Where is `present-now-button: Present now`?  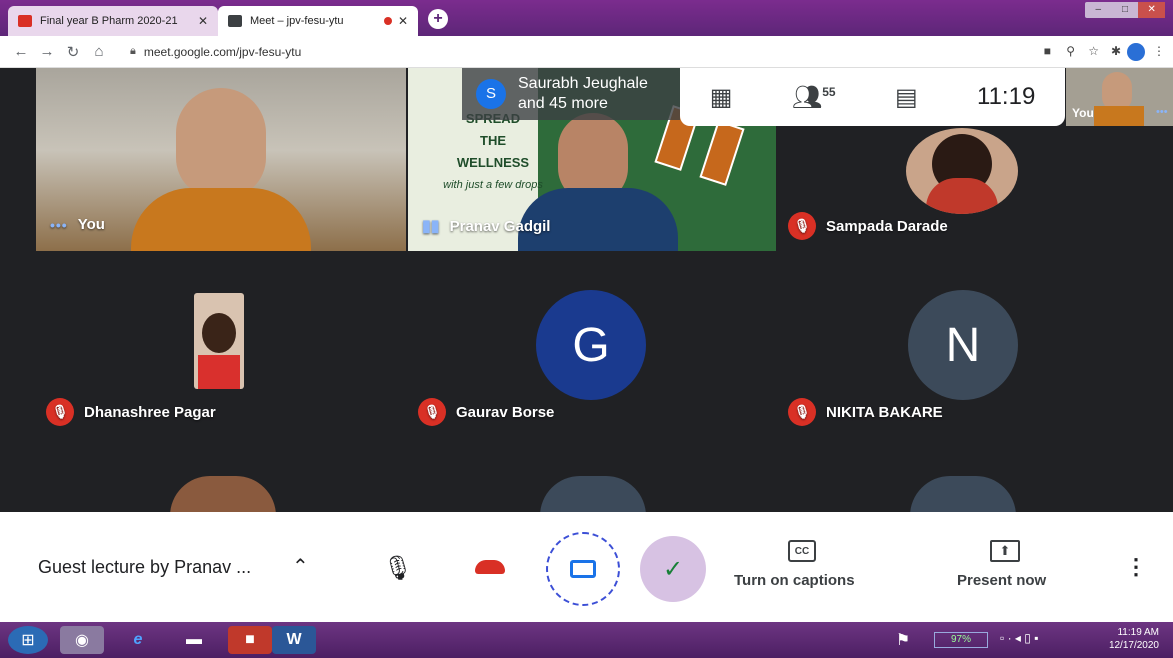 present-now-button: Present now is located at coordinates (1001, 580).